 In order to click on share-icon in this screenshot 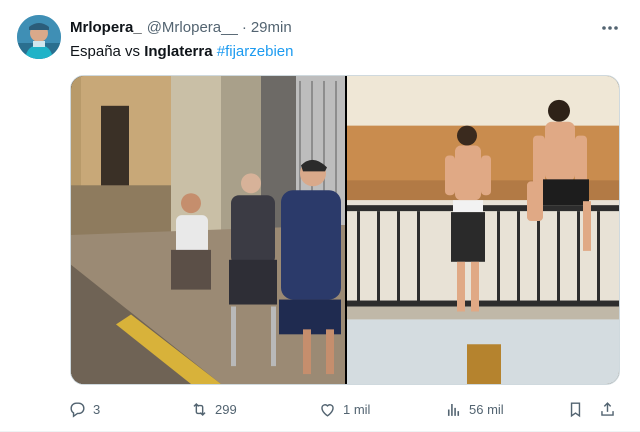, I will do `click(607, 408)`.